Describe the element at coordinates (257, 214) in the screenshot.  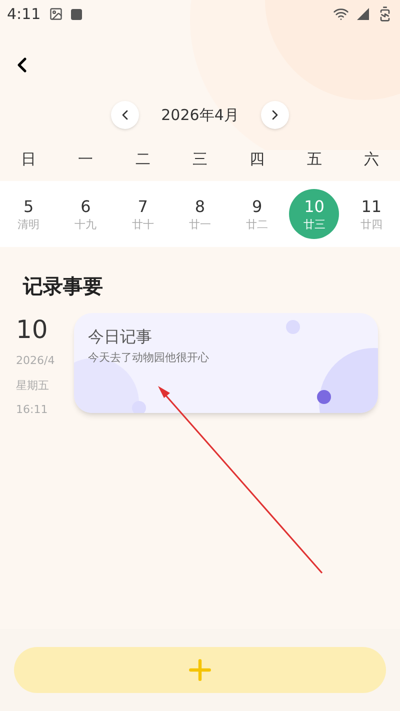
I see `day-cell: 9 廿二` at that location.